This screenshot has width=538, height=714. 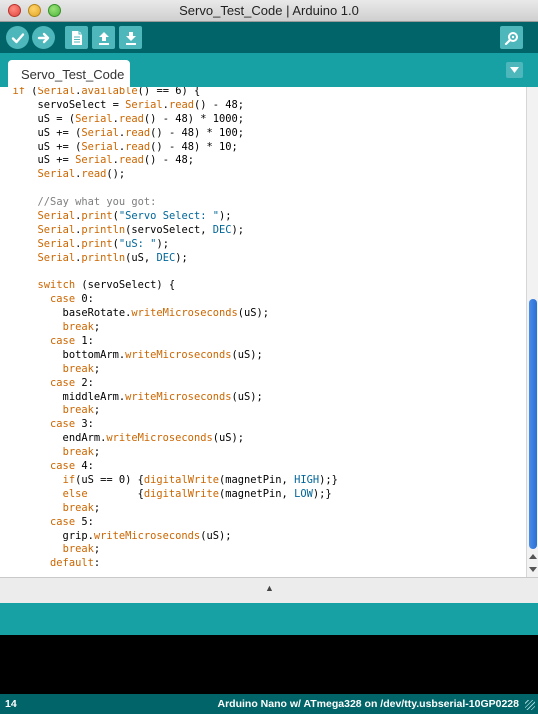 What do you see at coordinates (169, 342) in the screenshot?
I see `code-line: case 1:` at bounding box center [169, 342].